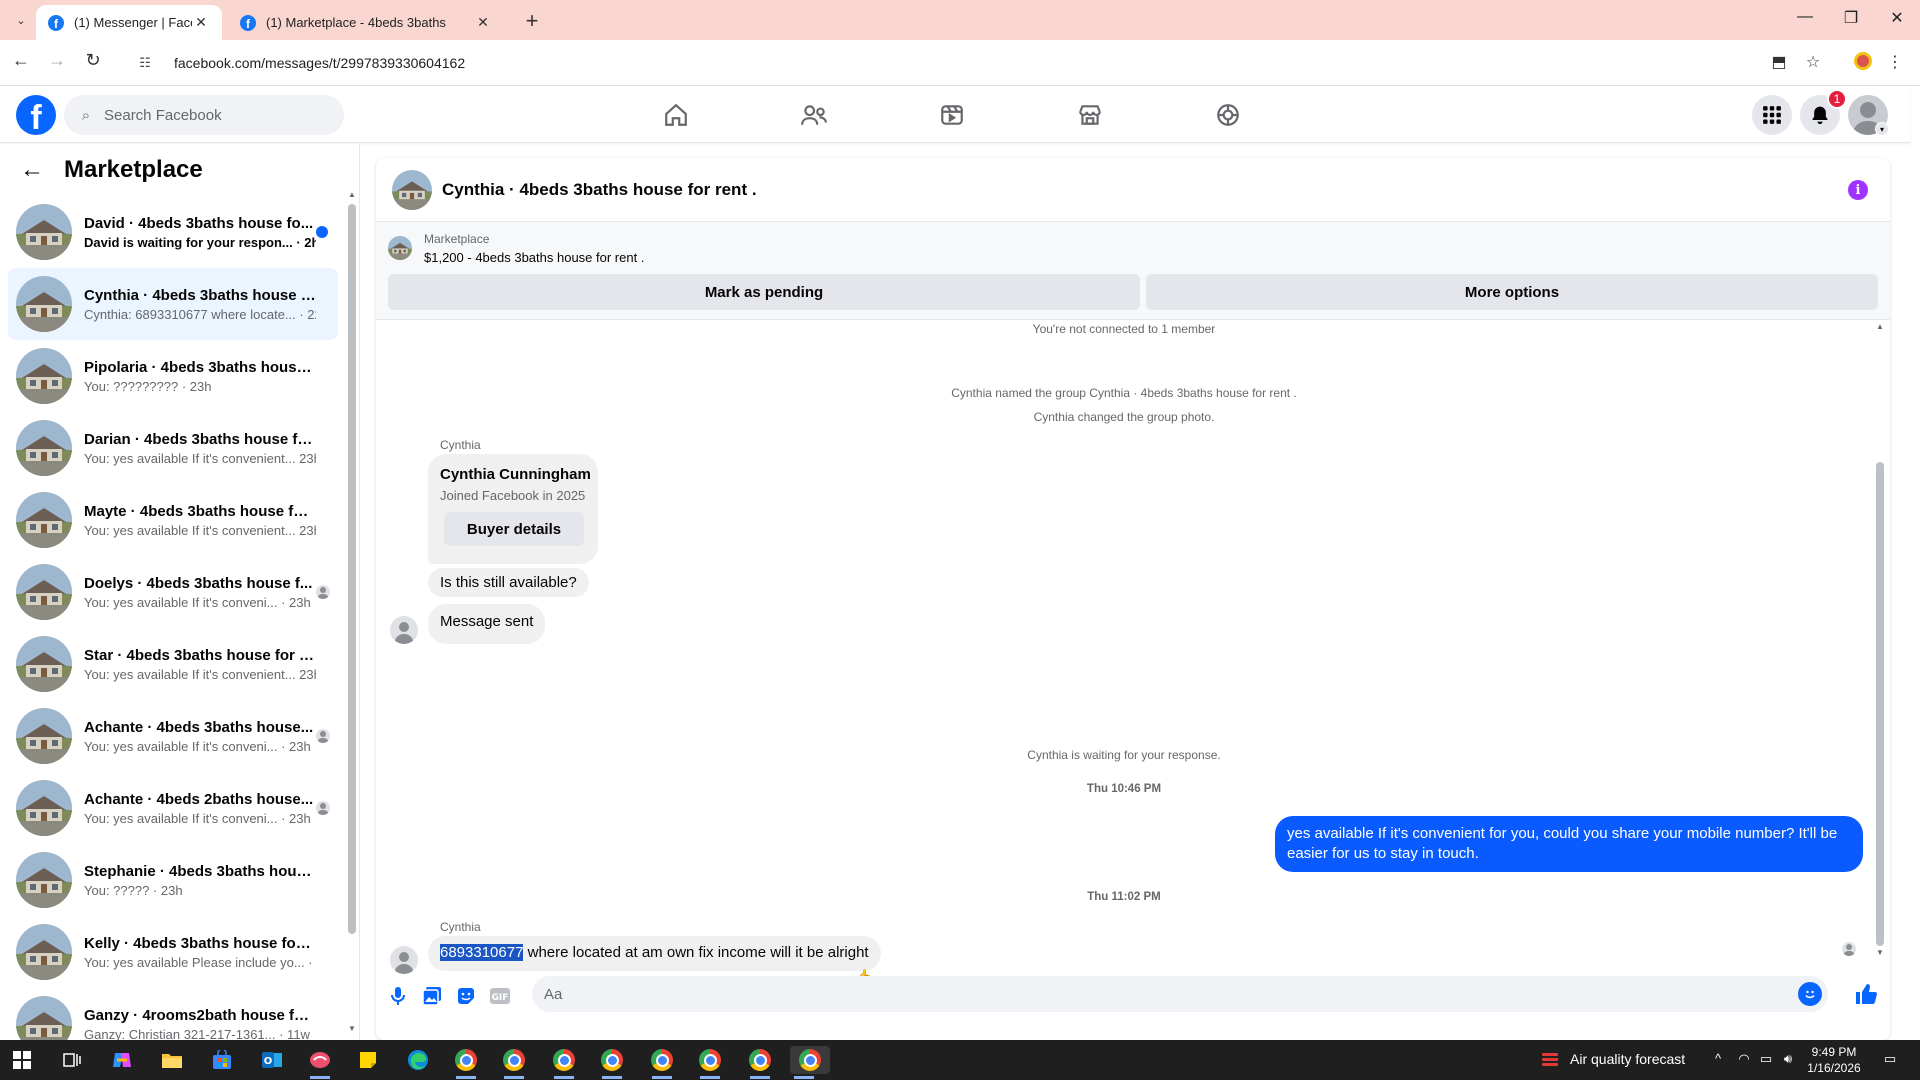  I want to click on emoji-icon, so click(1810, 994).